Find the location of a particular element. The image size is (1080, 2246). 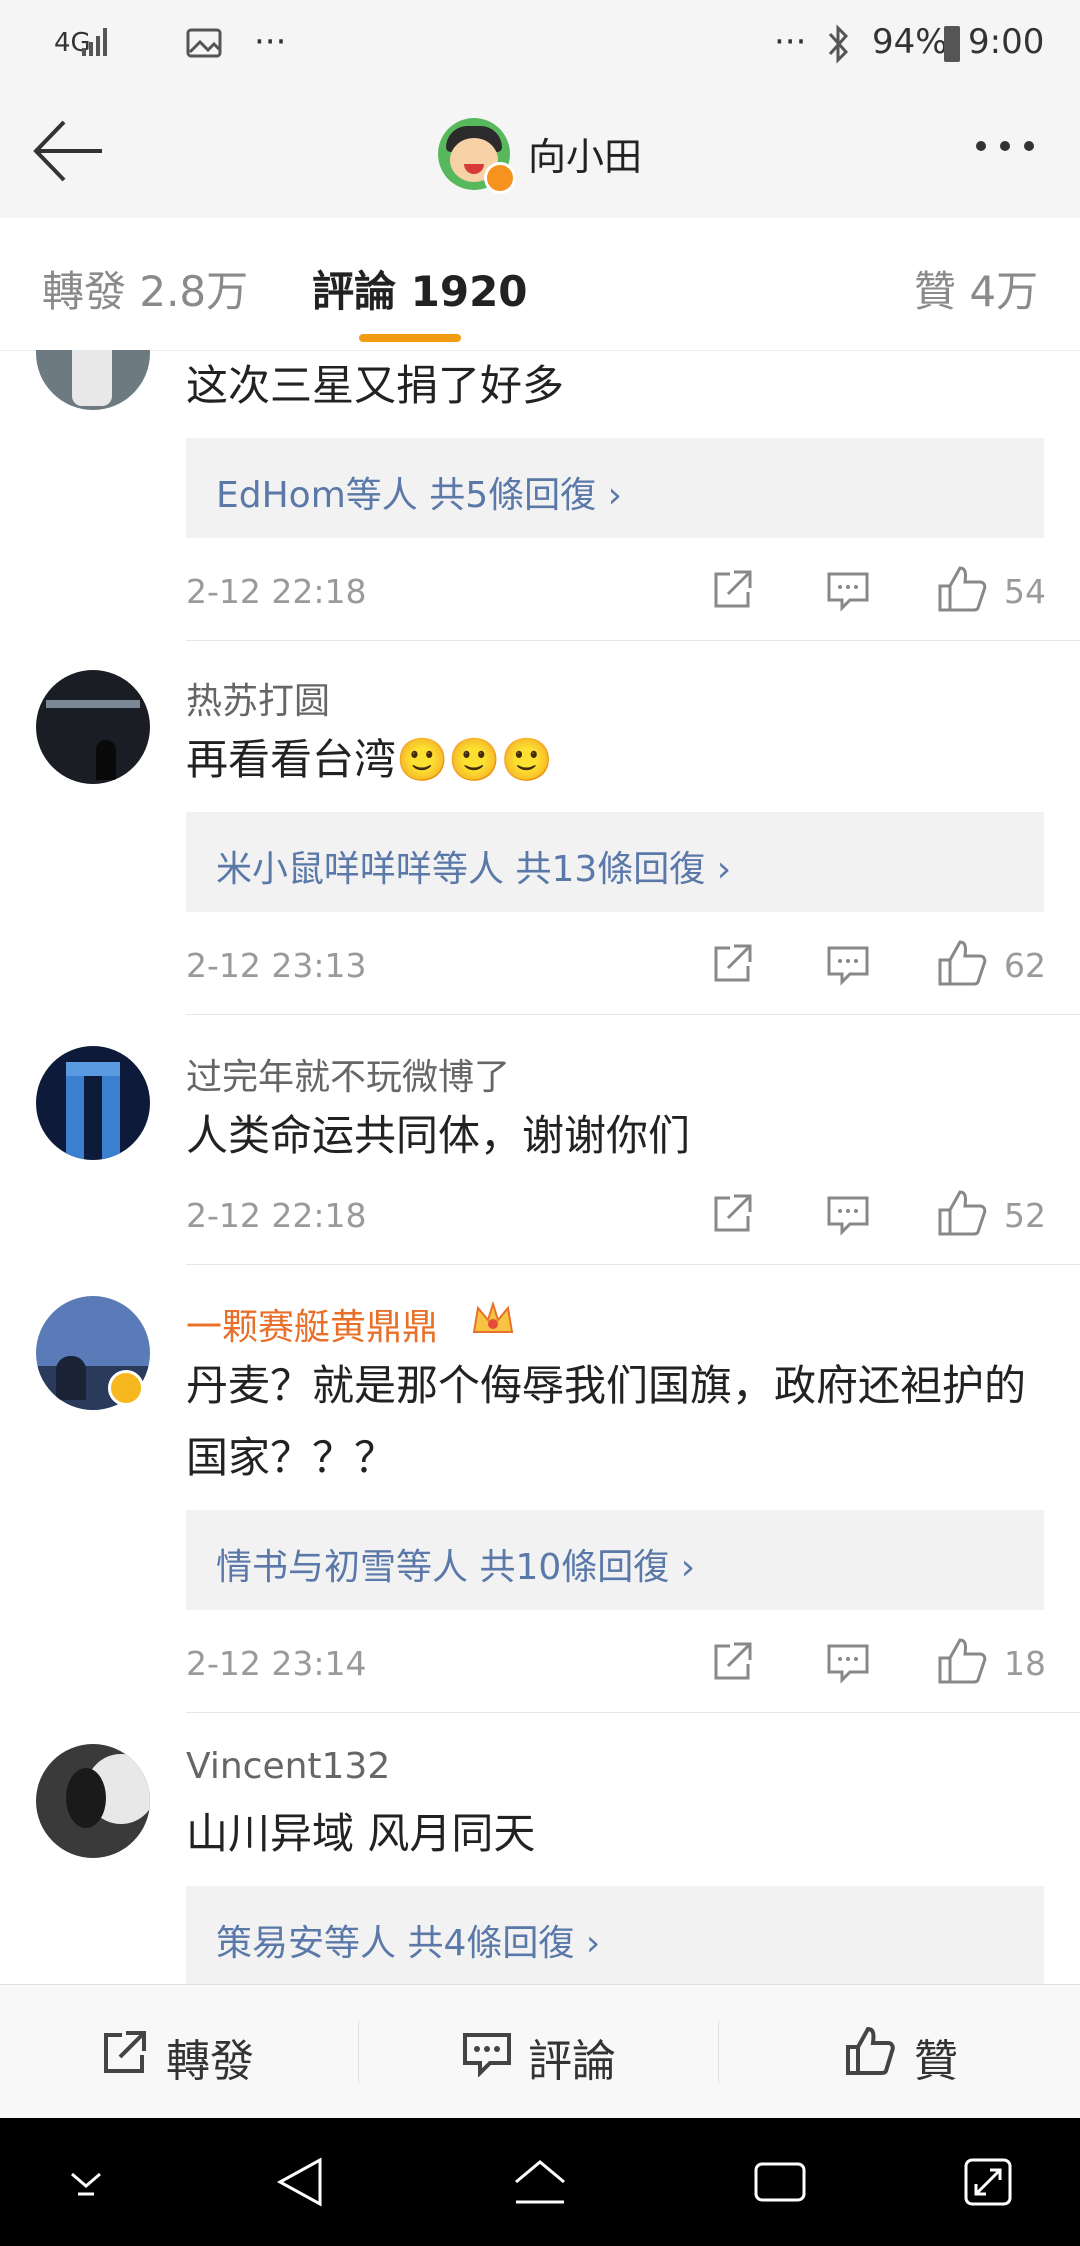

hide-keyboard-icon is located at coordinates (86, 2181).